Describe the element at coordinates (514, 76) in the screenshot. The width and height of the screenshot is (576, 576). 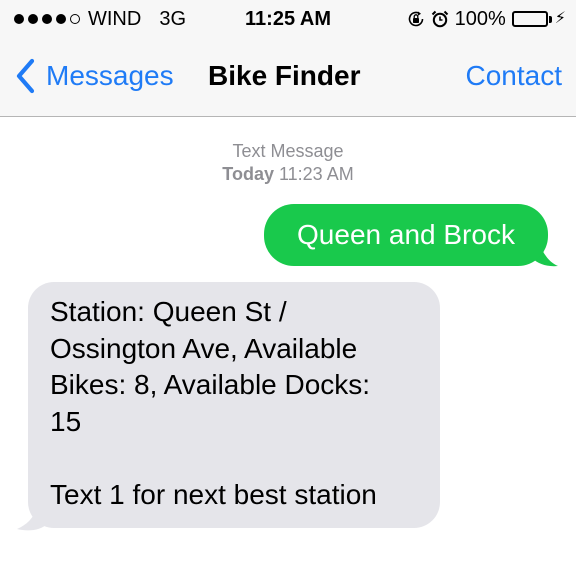
I see `contact-button: Contact` at that location.